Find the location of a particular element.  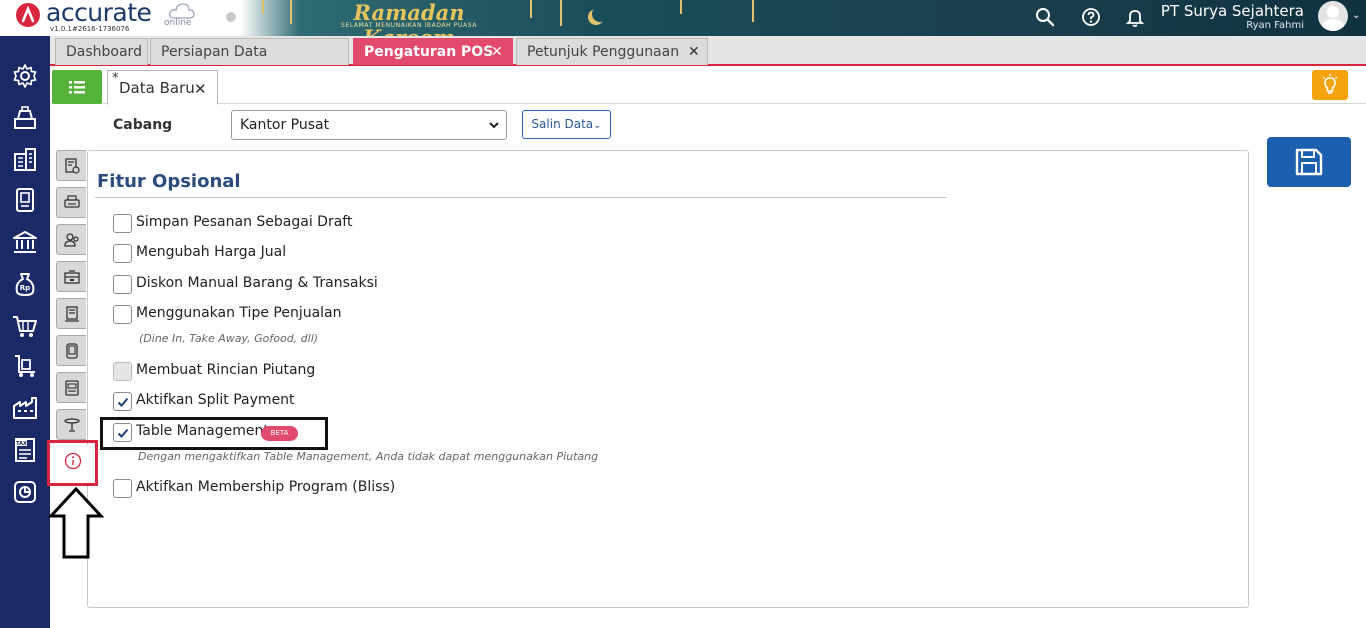

option-hint: (Dine In, Take Away, Gofood, dll) is located at coordinates (229, 338).